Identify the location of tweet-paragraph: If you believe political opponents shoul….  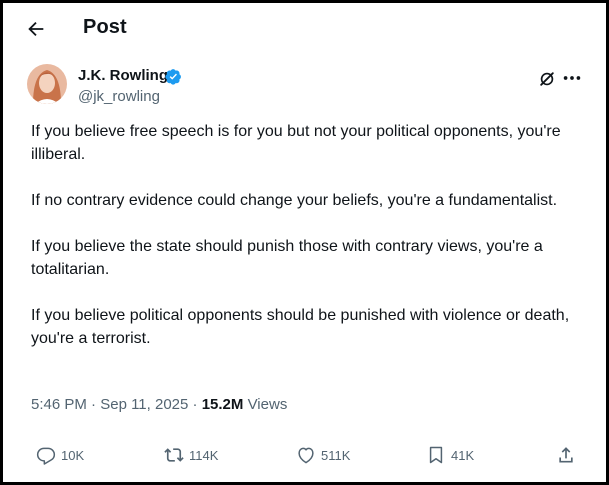
(300, 327).